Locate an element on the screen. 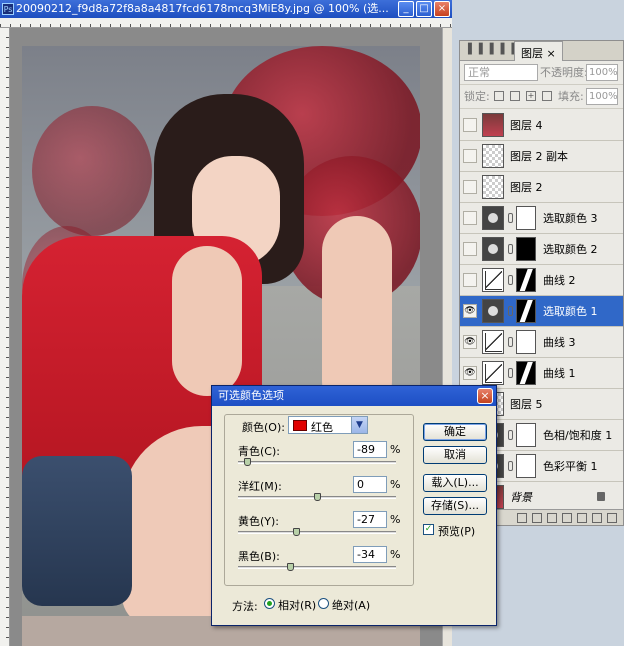  horizontal-ruler is located at coordinates (226, 23).